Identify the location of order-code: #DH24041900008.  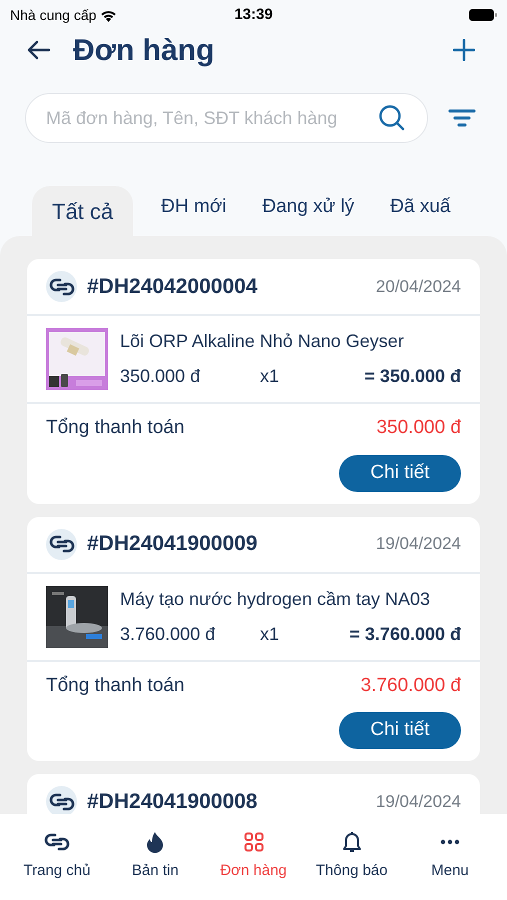
(172, 801).